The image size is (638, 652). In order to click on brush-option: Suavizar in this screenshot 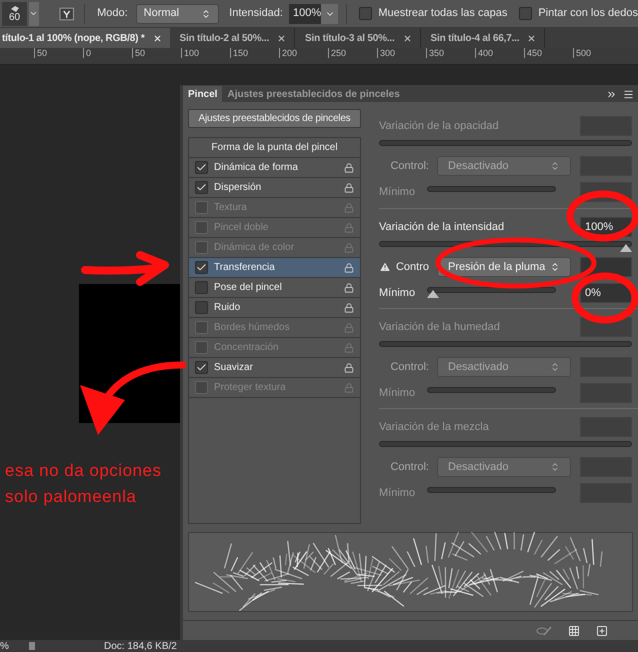, I will do `click(274, 368)`.